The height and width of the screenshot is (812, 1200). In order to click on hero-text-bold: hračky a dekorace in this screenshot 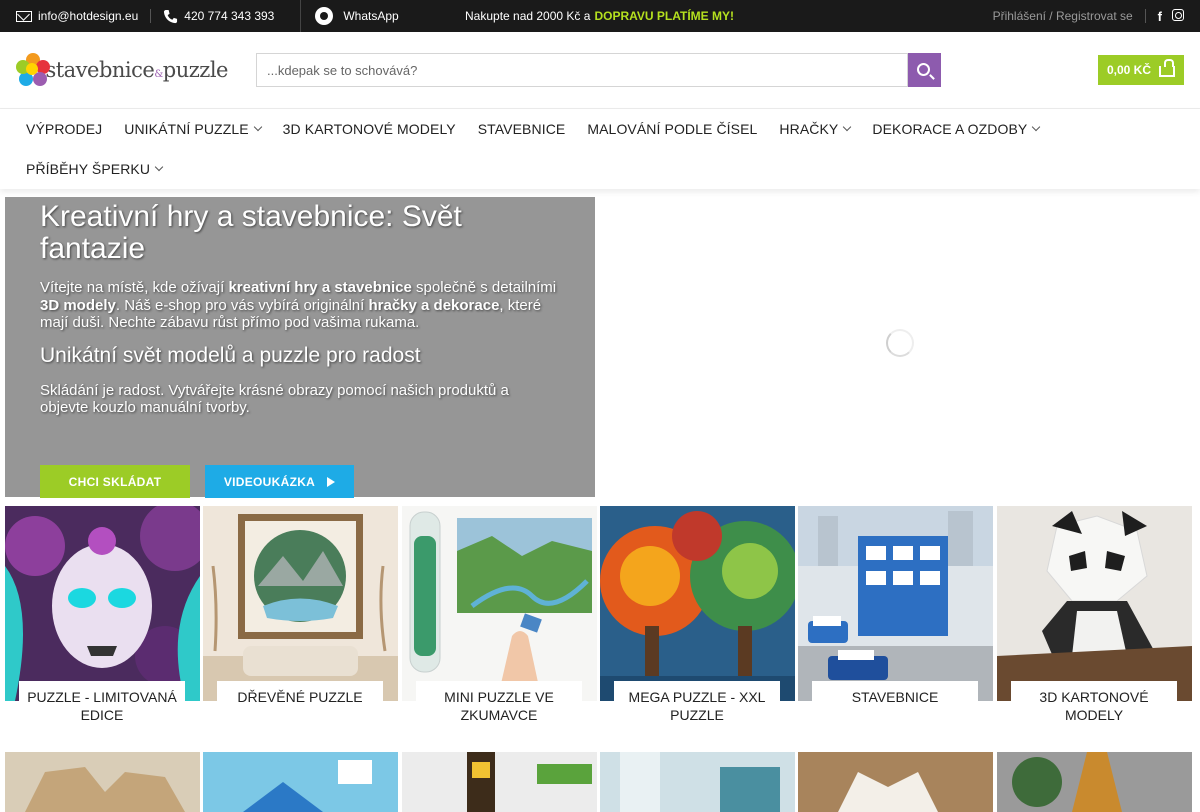, I will do `click(434, 305)`.